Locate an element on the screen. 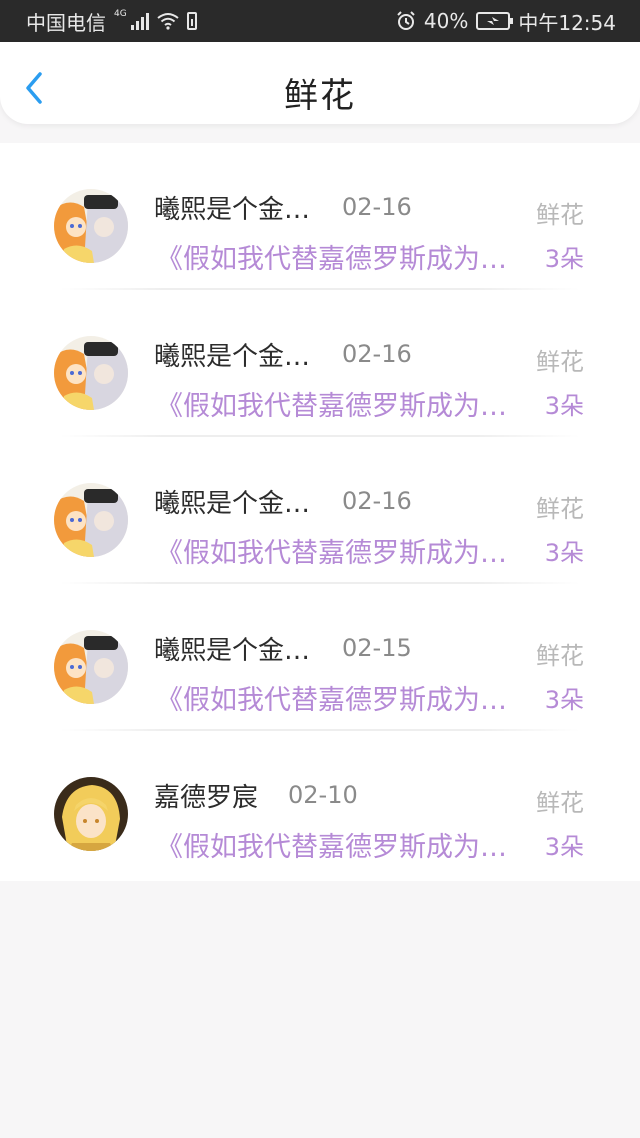 This screenshot has height=1138, width=640. sender-name: 嘉德罗宸 is located at coordinates (206, 798).